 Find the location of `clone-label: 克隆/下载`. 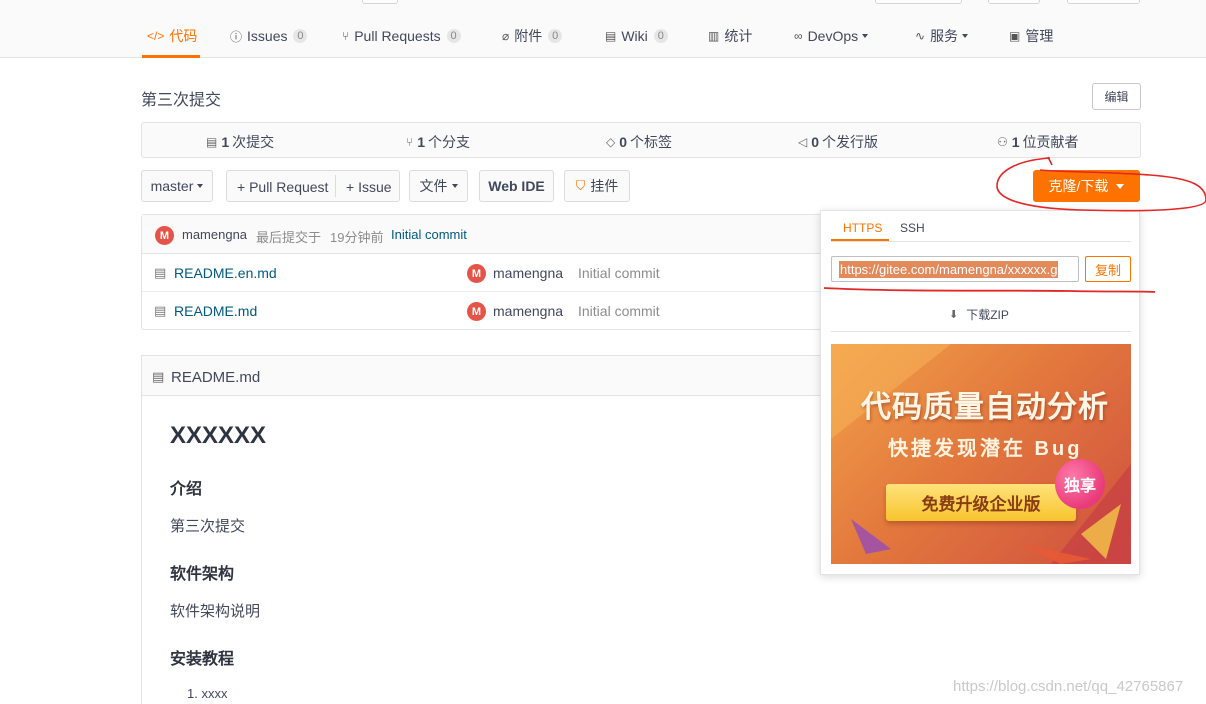

clone-label: 克隆/下载 is located at coordinates (1078, 186).